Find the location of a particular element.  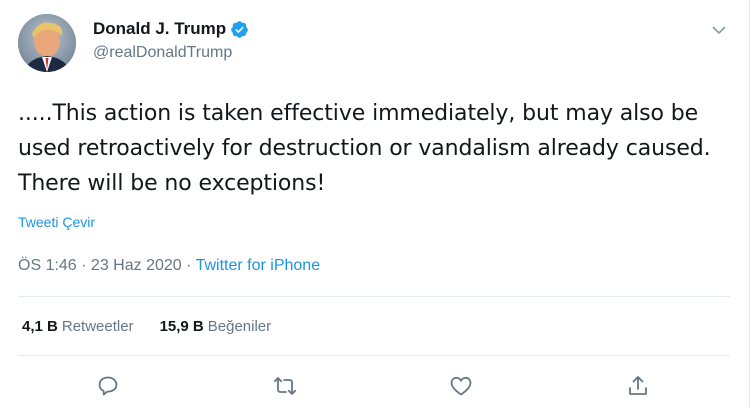

engagement-stats: 4,1 B Retweetler 15,9 B Beğeniler is located at coordinates (146, 327).